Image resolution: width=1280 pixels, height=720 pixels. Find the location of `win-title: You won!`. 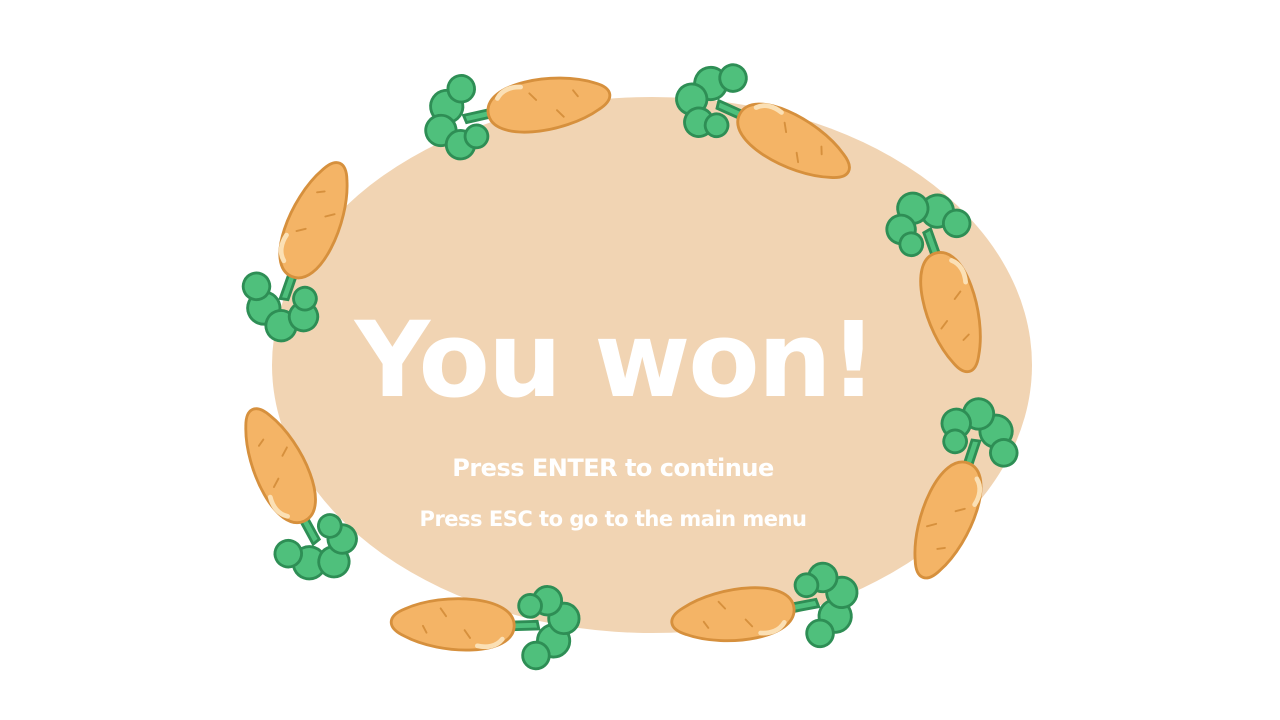

win-title: You won! is located at coordinates (615, 360).